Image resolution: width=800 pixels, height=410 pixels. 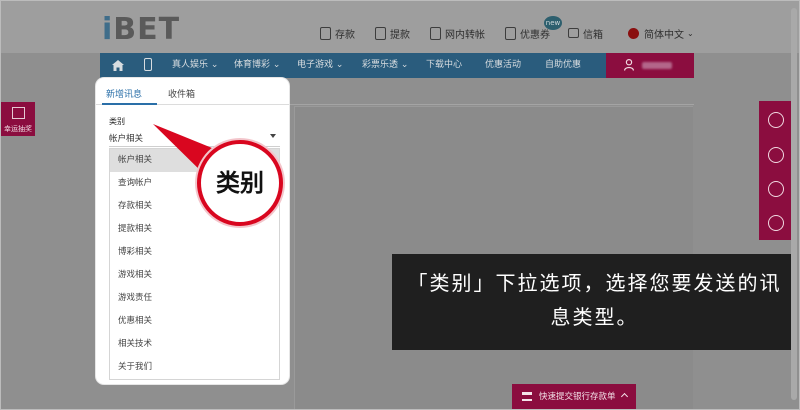 I want to click on quick-bank-deposit-button: 快速提交银行存款单, so click(x=574, y=396).